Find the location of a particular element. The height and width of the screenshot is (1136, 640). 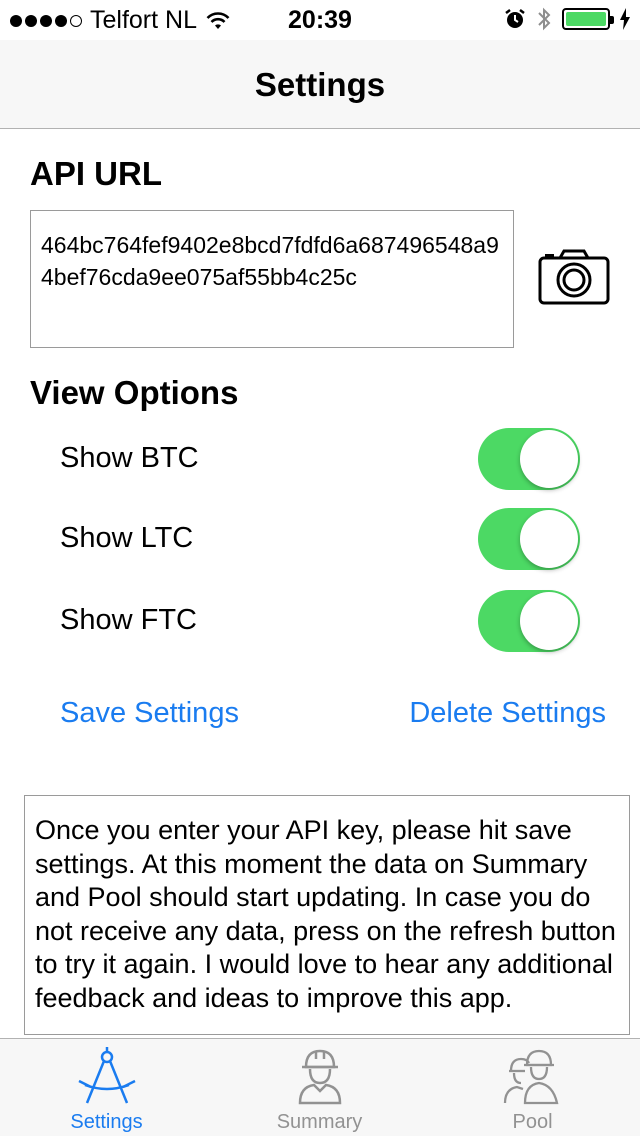

status-bar: Telfort NL 20:39 is located at coordinates (320, 20).